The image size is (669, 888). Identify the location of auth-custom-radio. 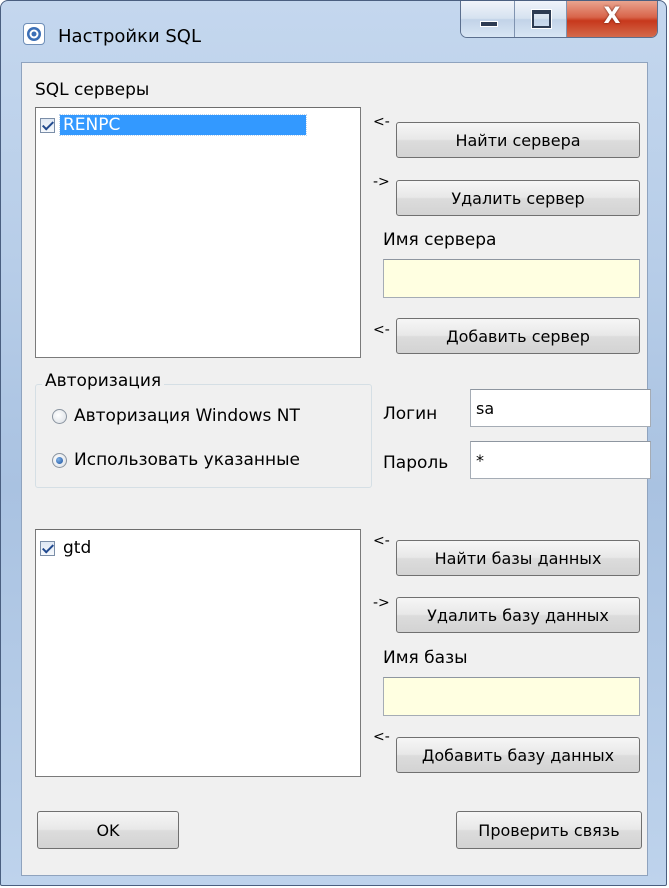
(59, 460).